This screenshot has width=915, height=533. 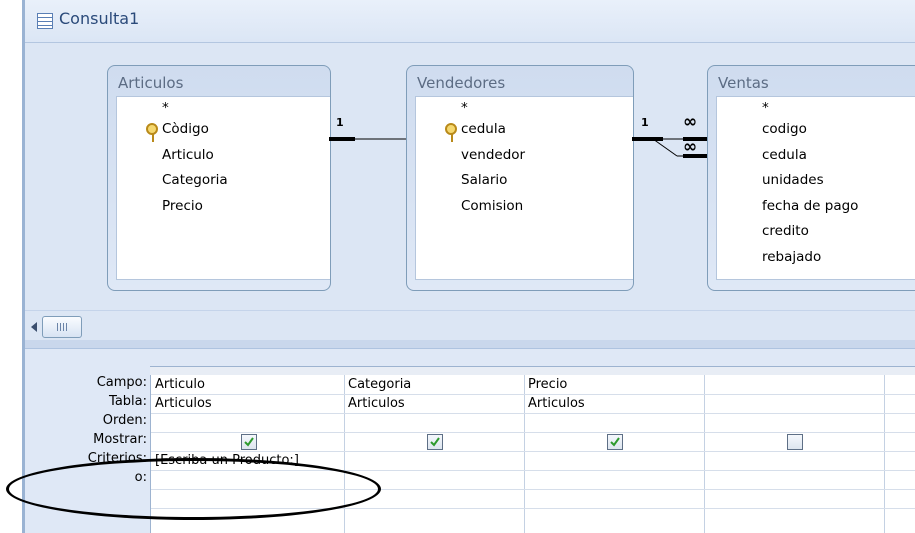 I want to click on window-title: Consulta1, so click(x=99, y=18).